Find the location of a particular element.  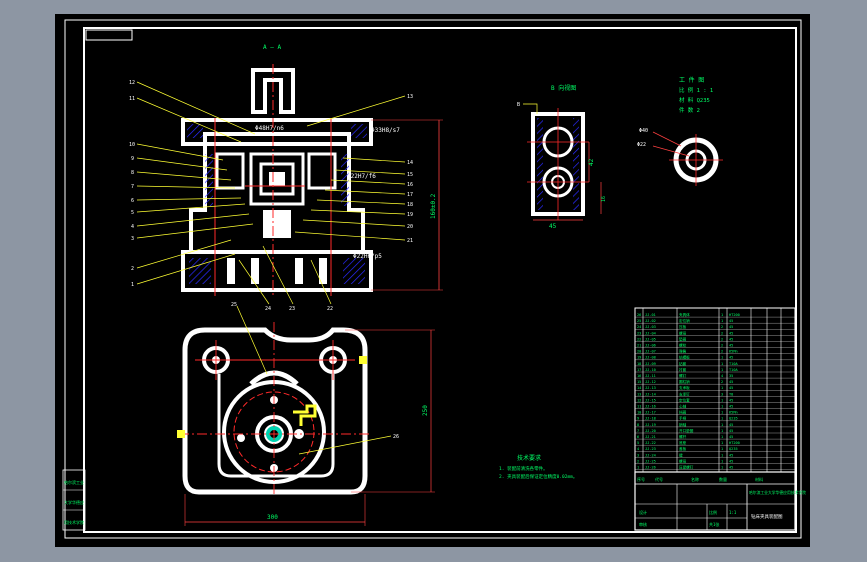

part-view: 工 件 图 比 例 1 : 1 材 料 Q235 件 数 2 Φ40 Φ22 is located at coordinates (680, 131).